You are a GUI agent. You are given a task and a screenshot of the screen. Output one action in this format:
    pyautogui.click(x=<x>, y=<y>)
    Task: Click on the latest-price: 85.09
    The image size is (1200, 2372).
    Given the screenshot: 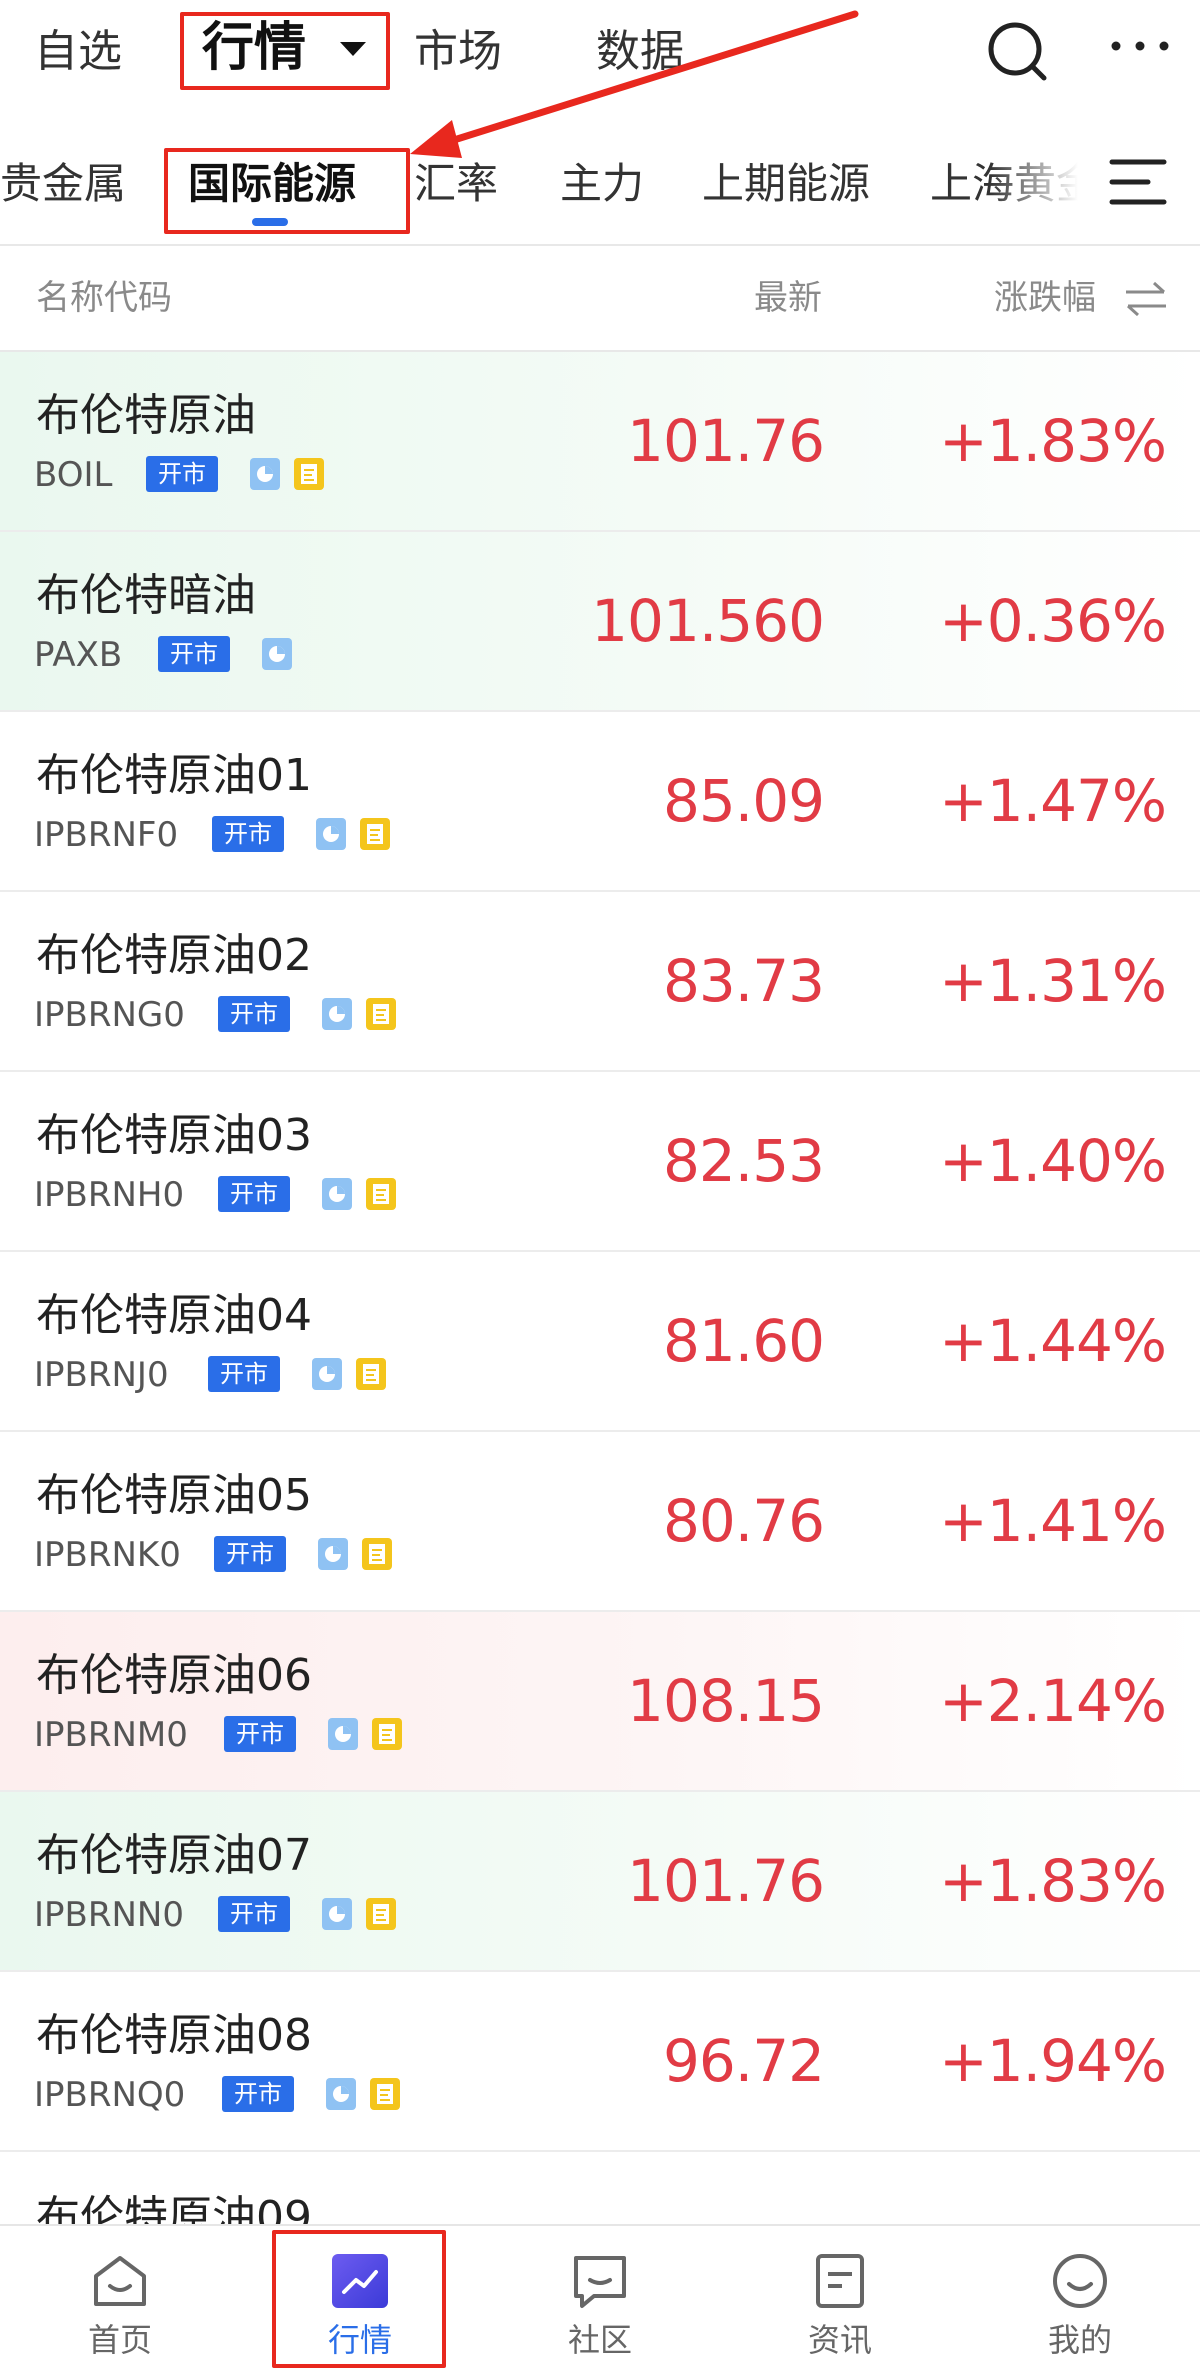 What is the action you would take?
    pyautogui.click(x=743, y=801)
    